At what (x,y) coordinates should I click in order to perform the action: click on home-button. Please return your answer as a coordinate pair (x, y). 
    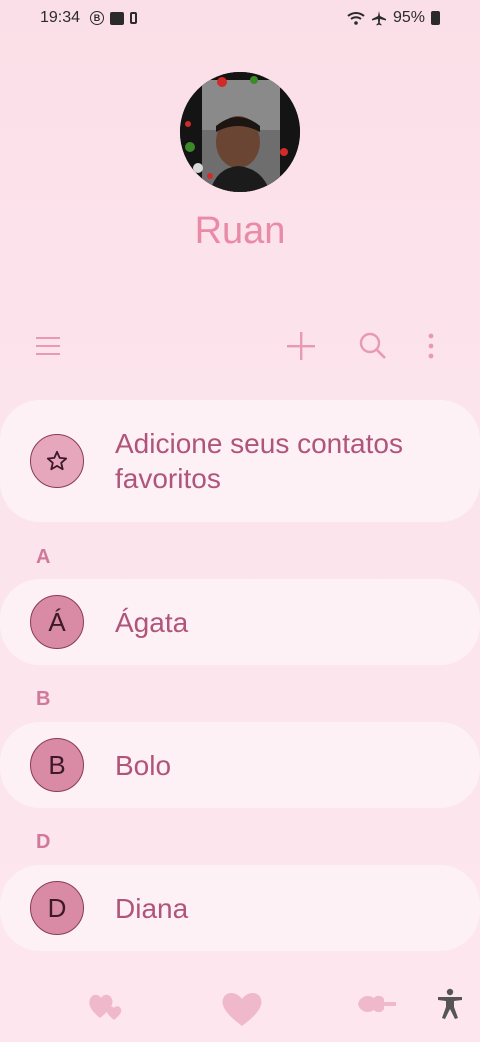
    Looking at the image, I should click on (242, 1008).